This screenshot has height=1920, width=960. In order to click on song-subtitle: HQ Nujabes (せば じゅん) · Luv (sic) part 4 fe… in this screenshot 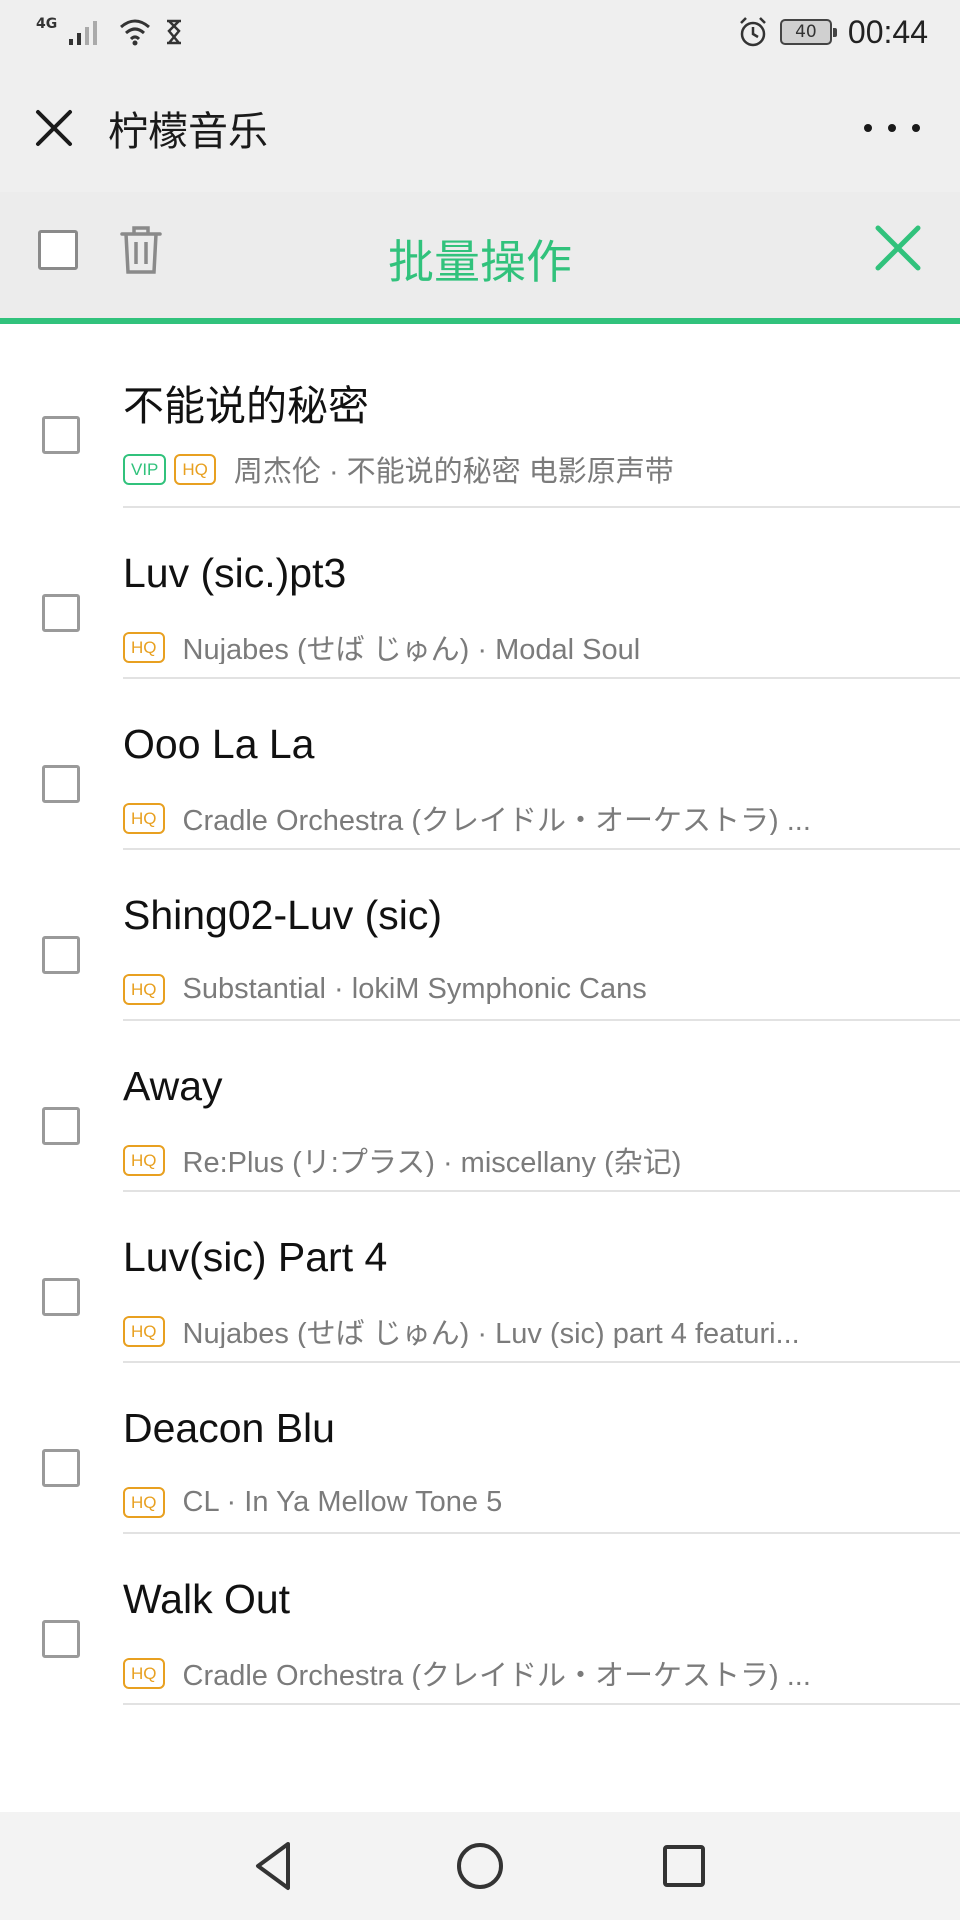, I will do `click(523, 1331)`.